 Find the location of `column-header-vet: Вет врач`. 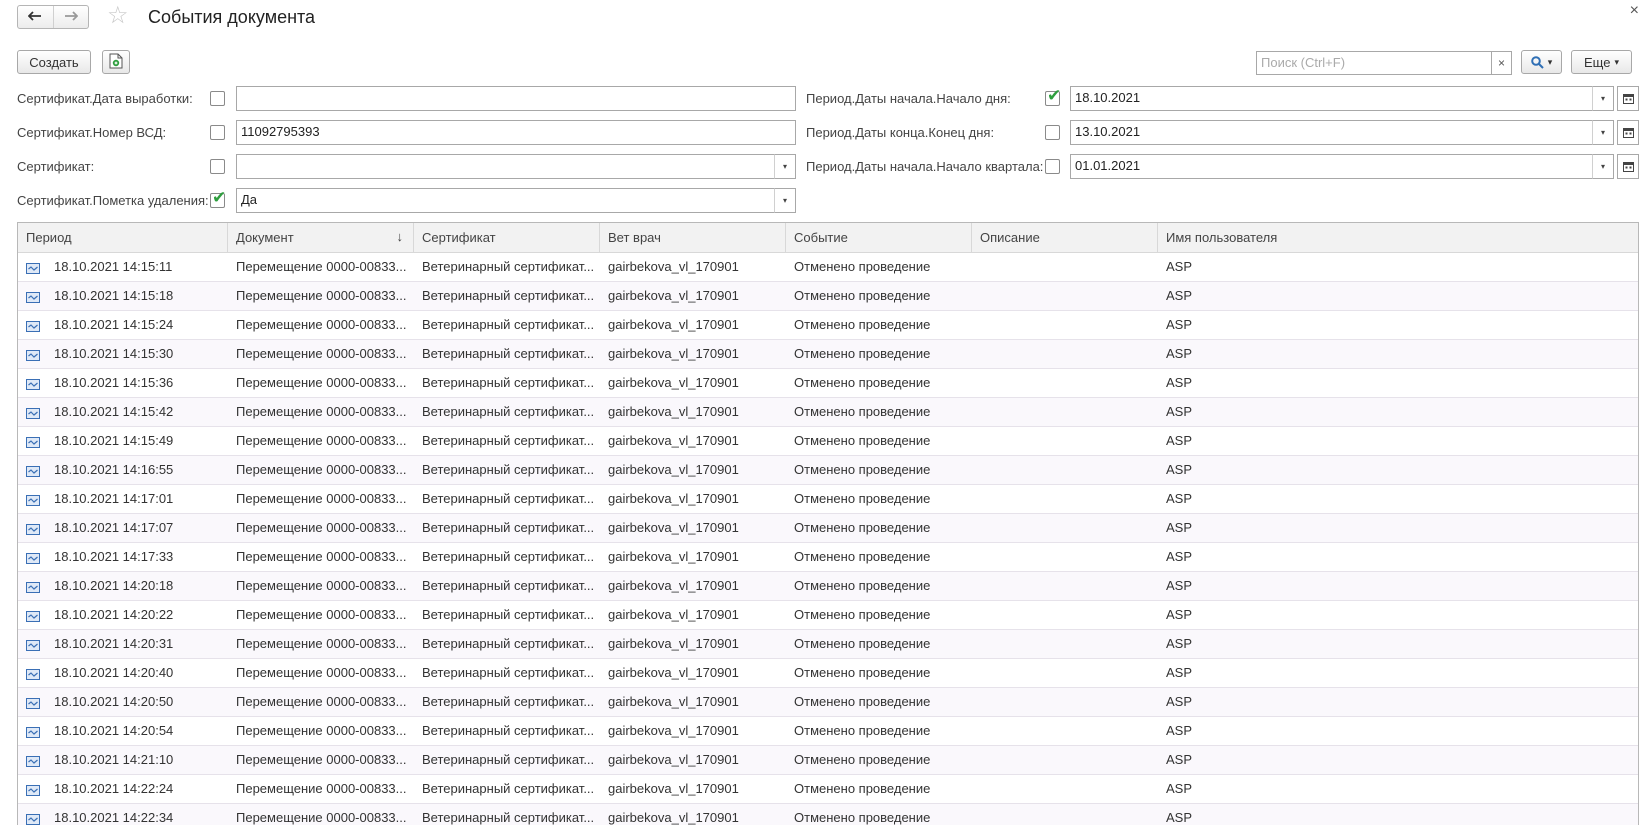

column-header-vet: Вет врач is located at coordinates (693, 238).